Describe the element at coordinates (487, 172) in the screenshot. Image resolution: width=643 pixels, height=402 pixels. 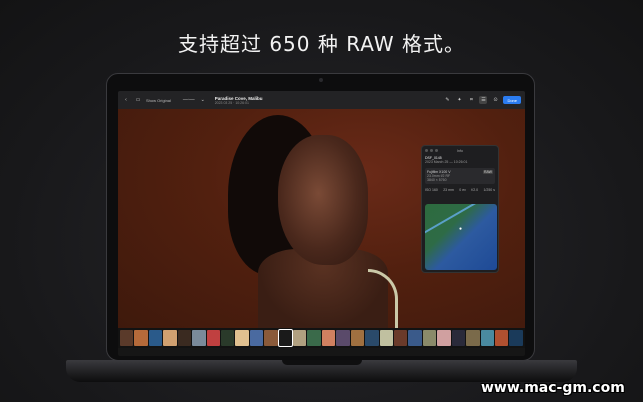
I see `info-camera-tag: RAW` at that location.